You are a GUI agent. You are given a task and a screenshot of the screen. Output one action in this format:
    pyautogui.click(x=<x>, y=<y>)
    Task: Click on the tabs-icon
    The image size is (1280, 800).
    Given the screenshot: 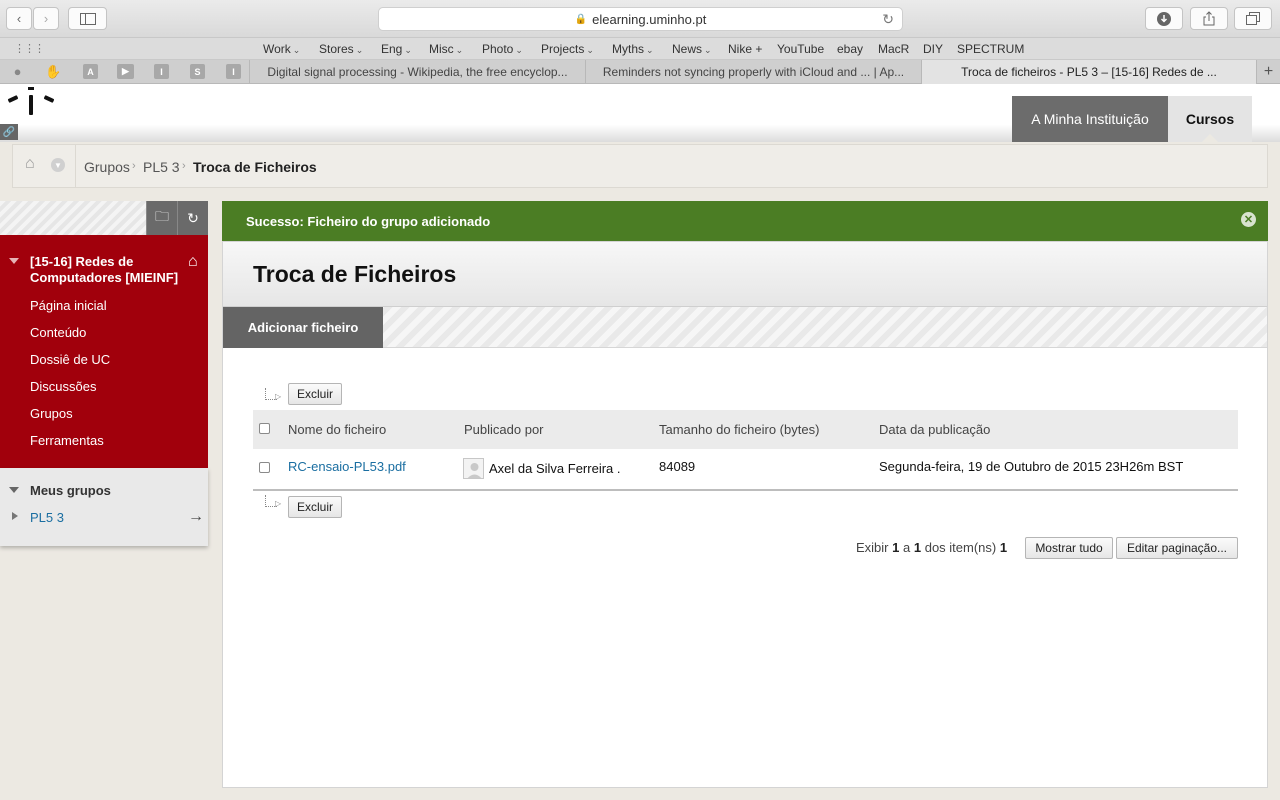 What is the action you would take?
    pyautogui.click(x=1253, y=18)
    